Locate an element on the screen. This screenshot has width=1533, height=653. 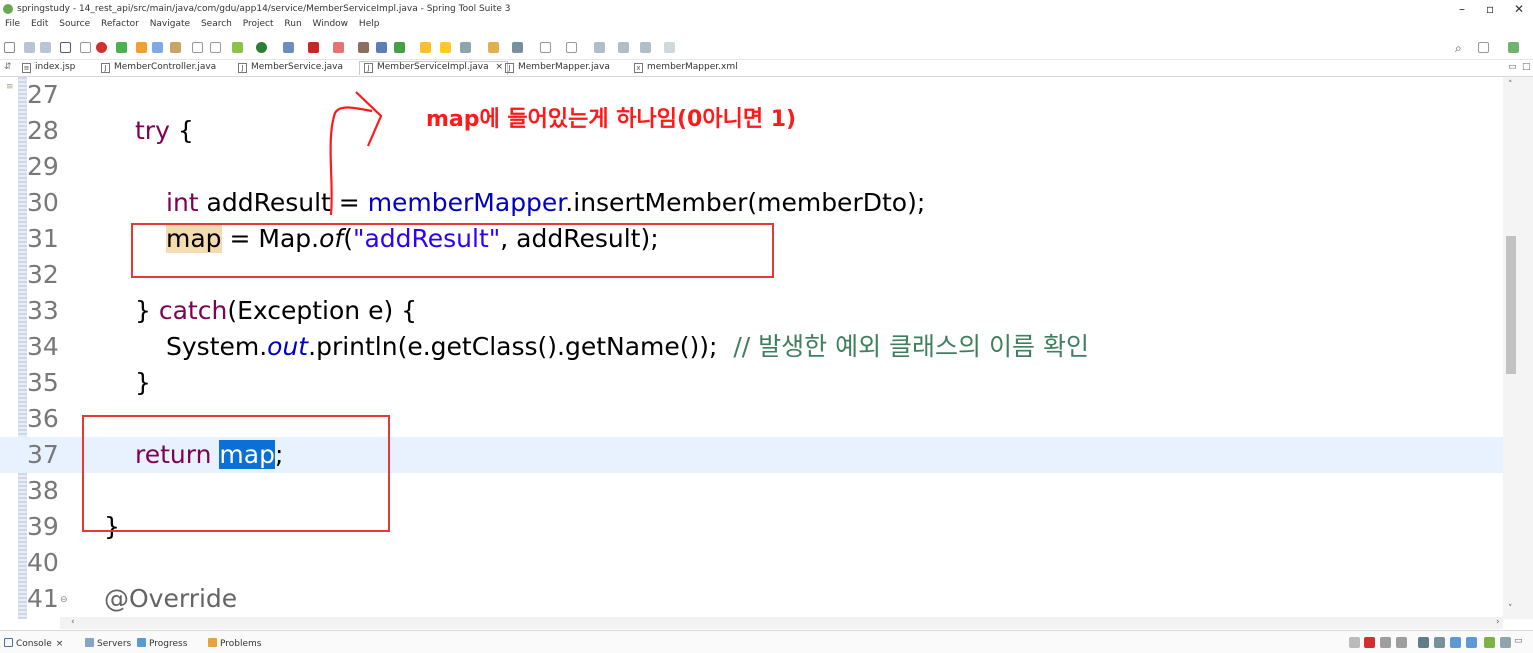
scroll-left-icon: ‹ is located at coordinates (73, 622).